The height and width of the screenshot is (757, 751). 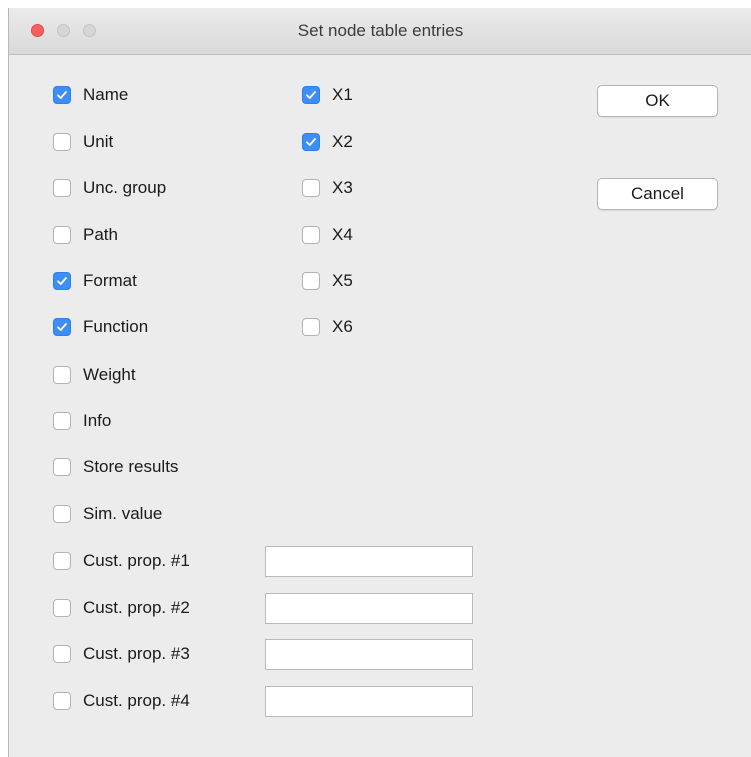 I want to click on window-title: Set node table entries, so click(x=380, y=30).